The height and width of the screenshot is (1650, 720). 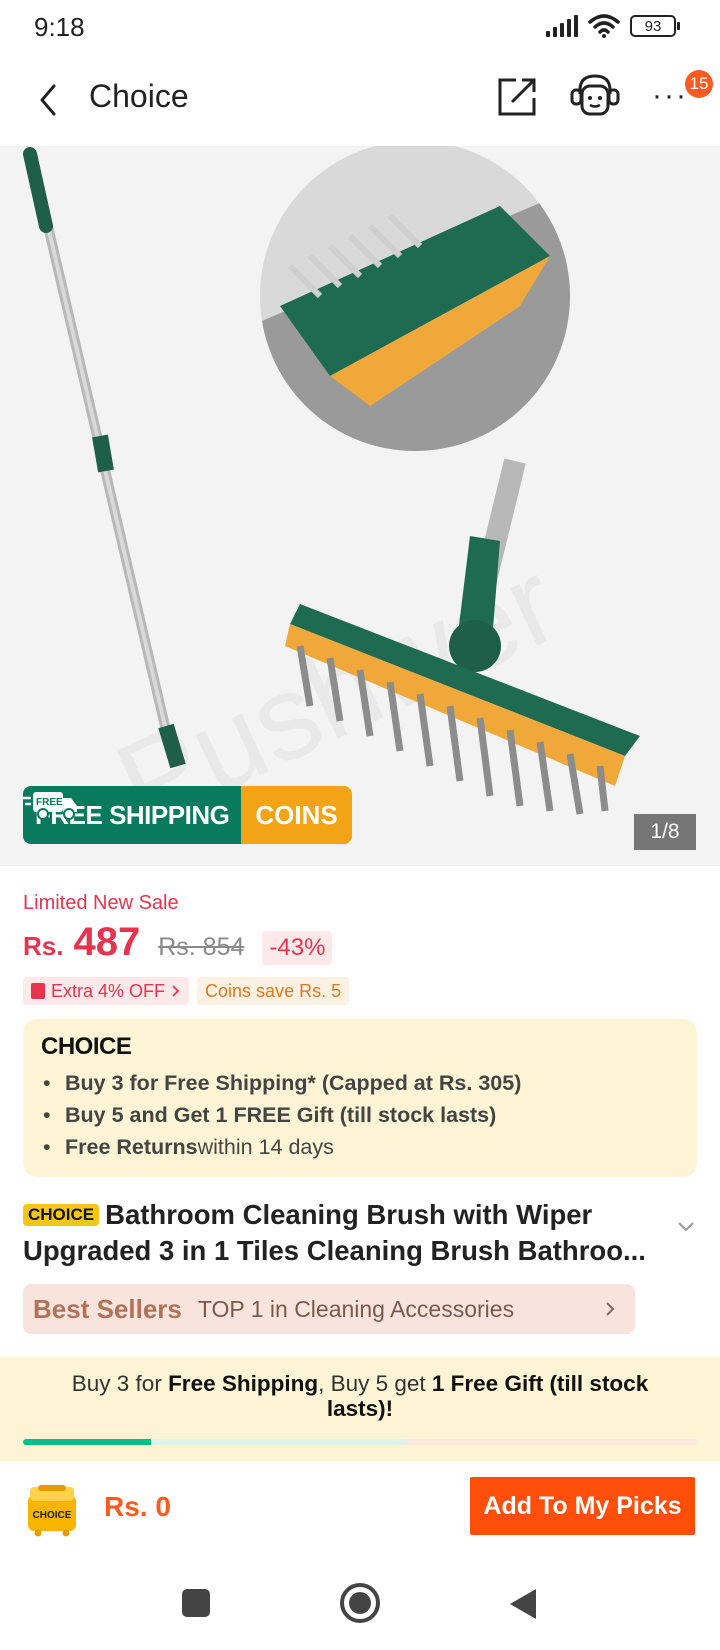 What do you see at coordinates (273, 991) in the screenshot?
I see `coins-save-chip: Coins save Rs. 5` at bounding box center [273, 991].